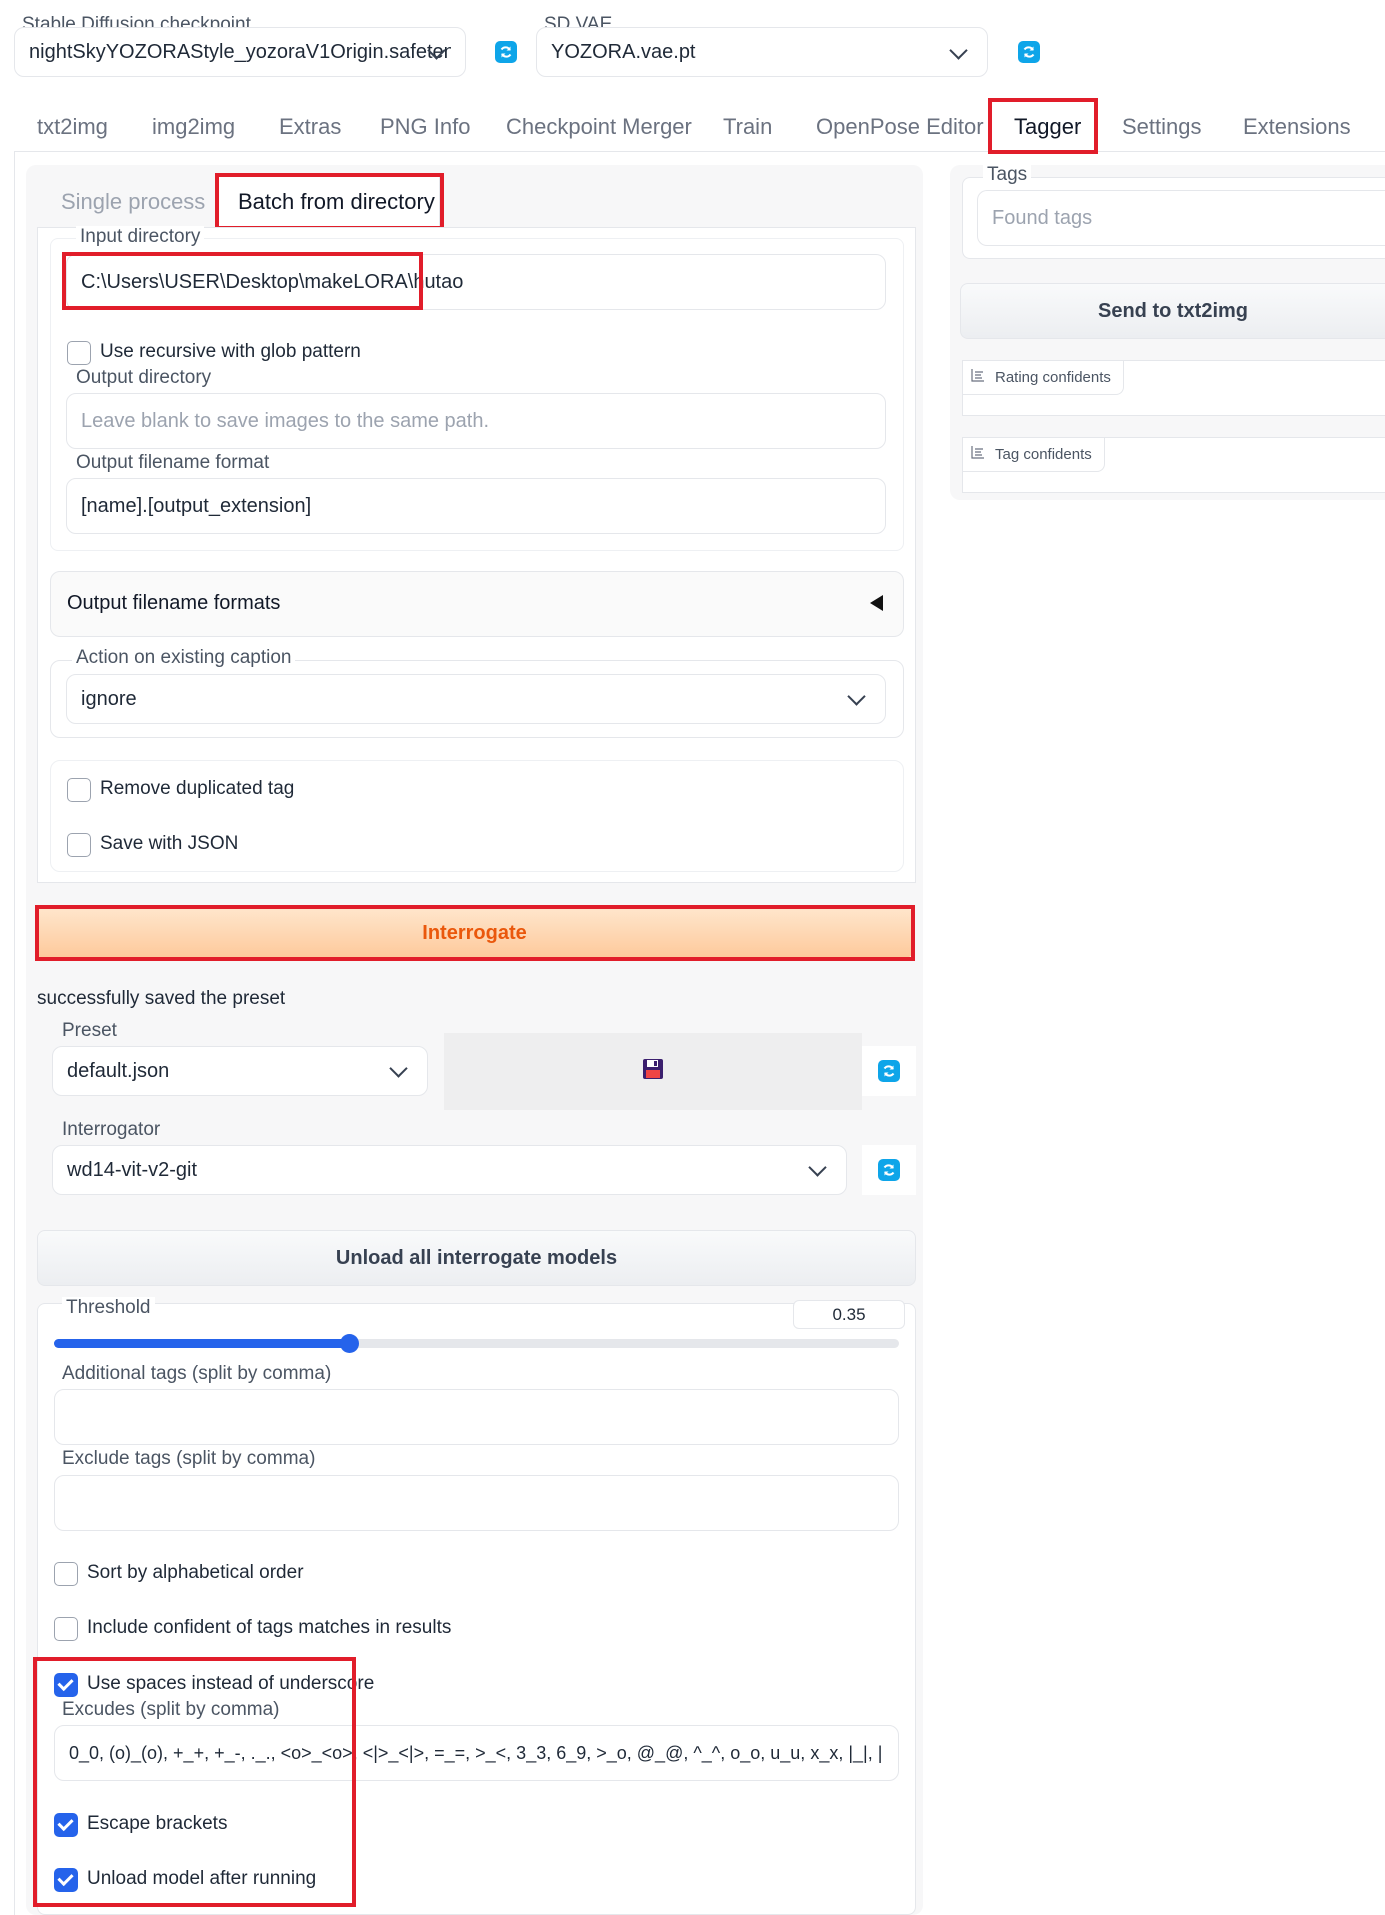  What do you see at coordinates (762, 52) in the screenshot?
I see `vae-select: YOZORA.vae.pt` at bounding box center [762, 52].